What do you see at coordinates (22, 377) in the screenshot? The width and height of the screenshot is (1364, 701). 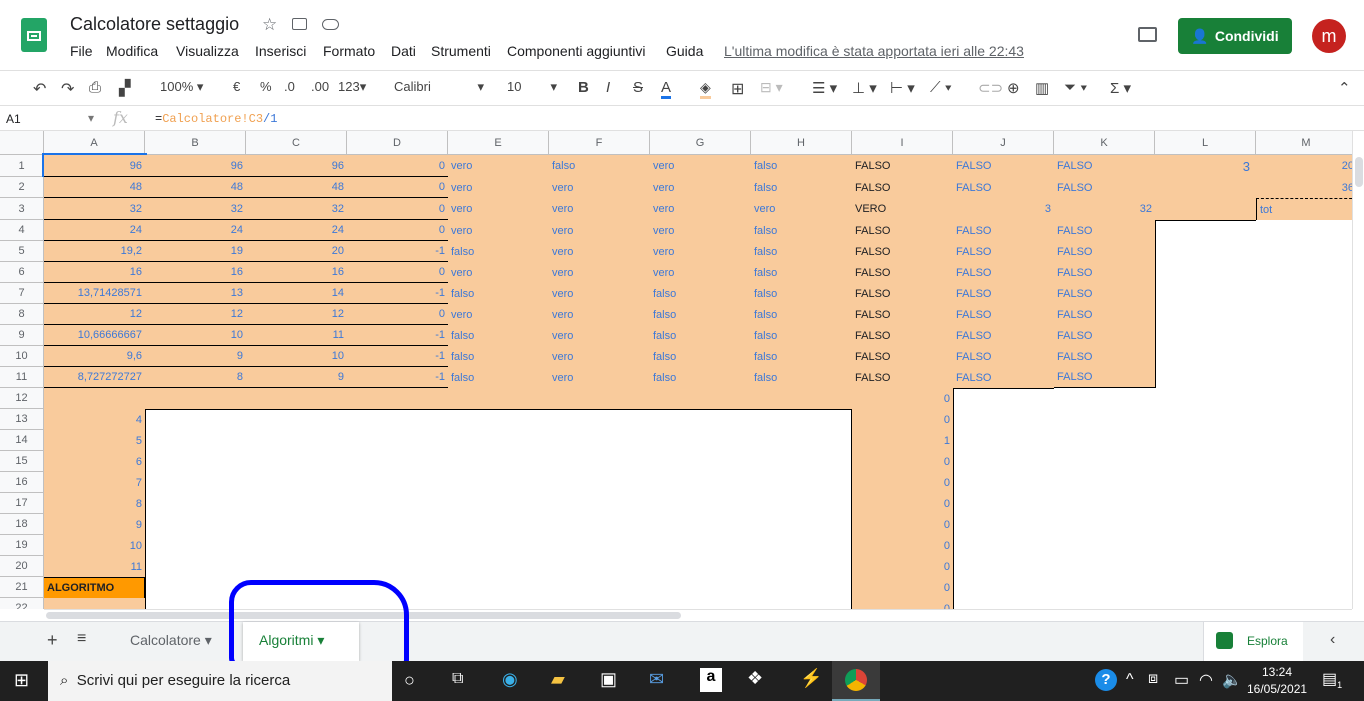 I see `row-header: 11` at bounding box center [22, 377].